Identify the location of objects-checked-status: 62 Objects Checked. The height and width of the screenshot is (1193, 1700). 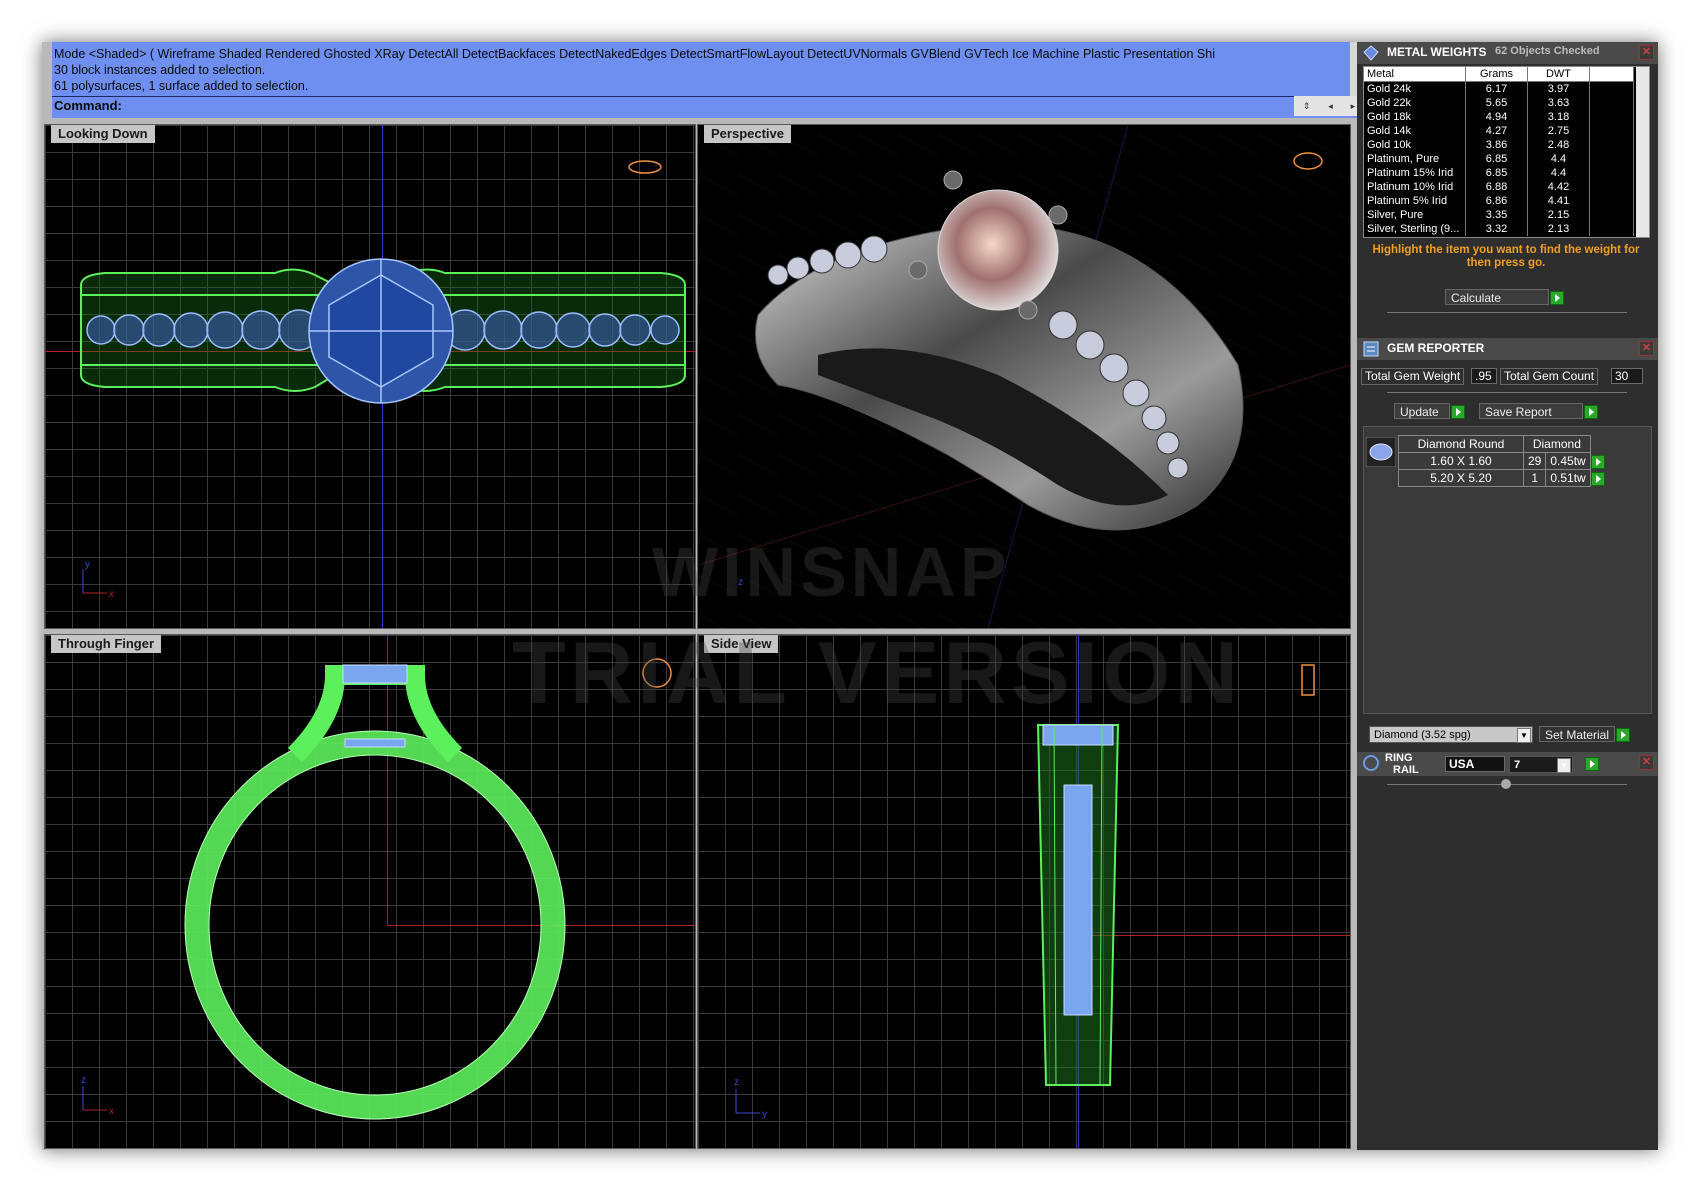
(1547, 51).